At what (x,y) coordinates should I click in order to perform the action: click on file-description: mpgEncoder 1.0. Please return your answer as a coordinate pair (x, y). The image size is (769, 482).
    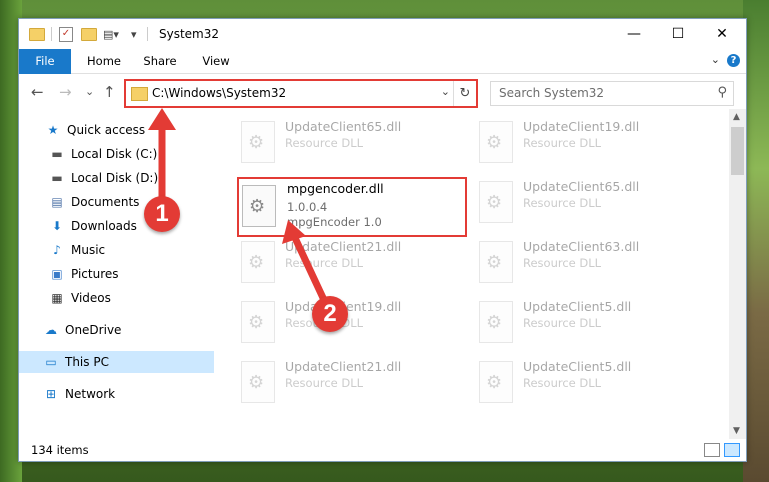
    Looking at the image, I should click on (334, 222).